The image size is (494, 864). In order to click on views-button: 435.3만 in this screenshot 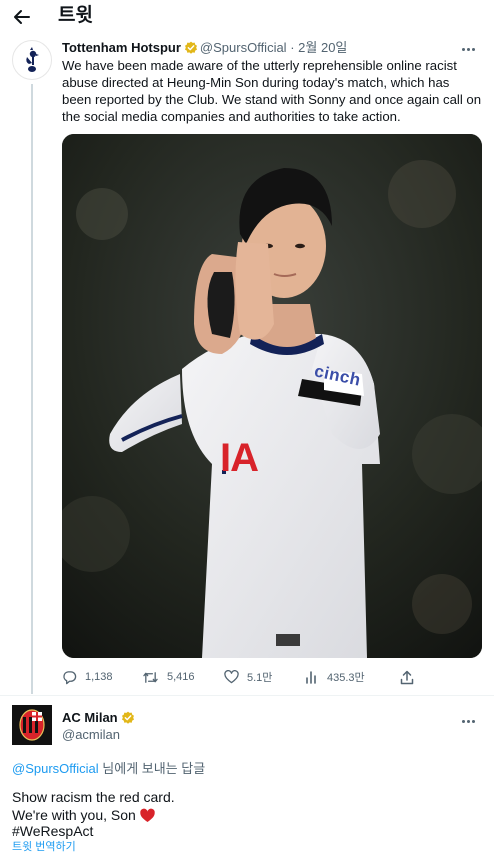, I will do `click(335, 677)`.